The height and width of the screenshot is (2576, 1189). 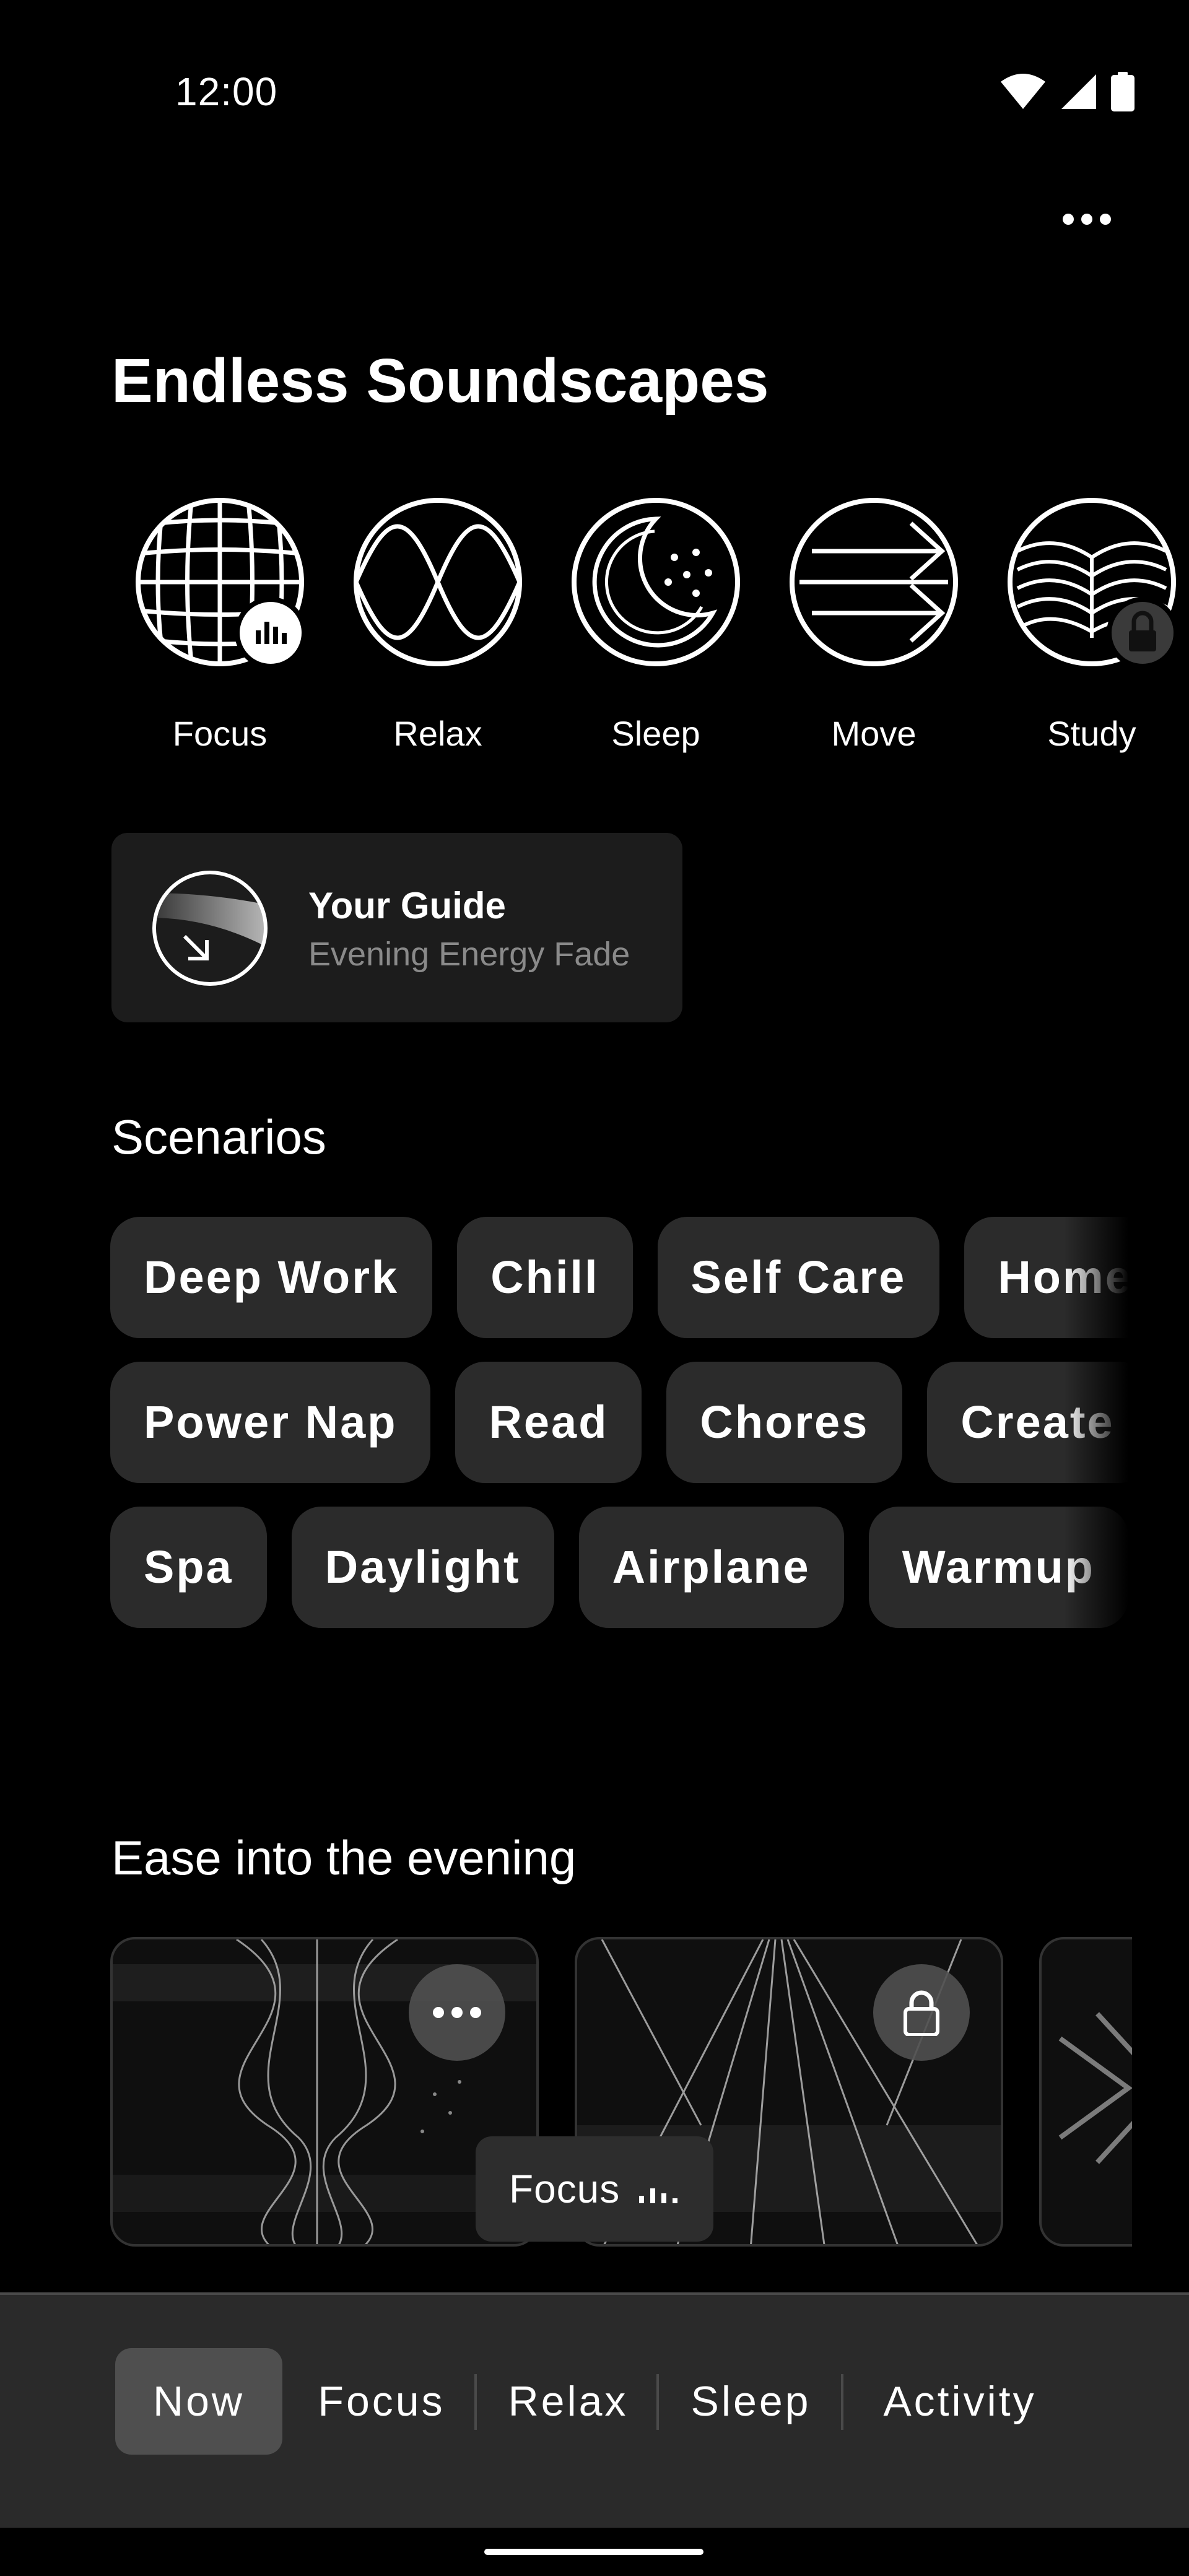 I want to click on wifi-icon, so click(x=1023, y=91).